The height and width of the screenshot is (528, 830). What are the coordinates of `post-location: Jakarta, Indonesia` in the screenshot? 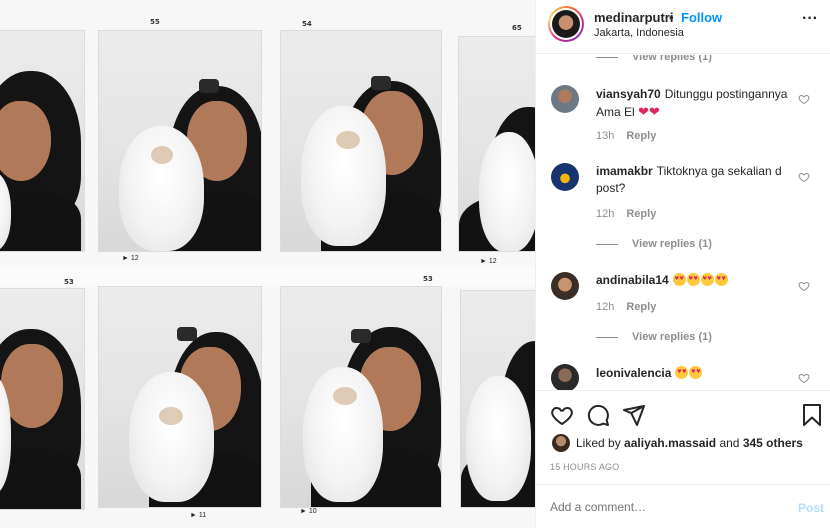 It's located at (639, 33).